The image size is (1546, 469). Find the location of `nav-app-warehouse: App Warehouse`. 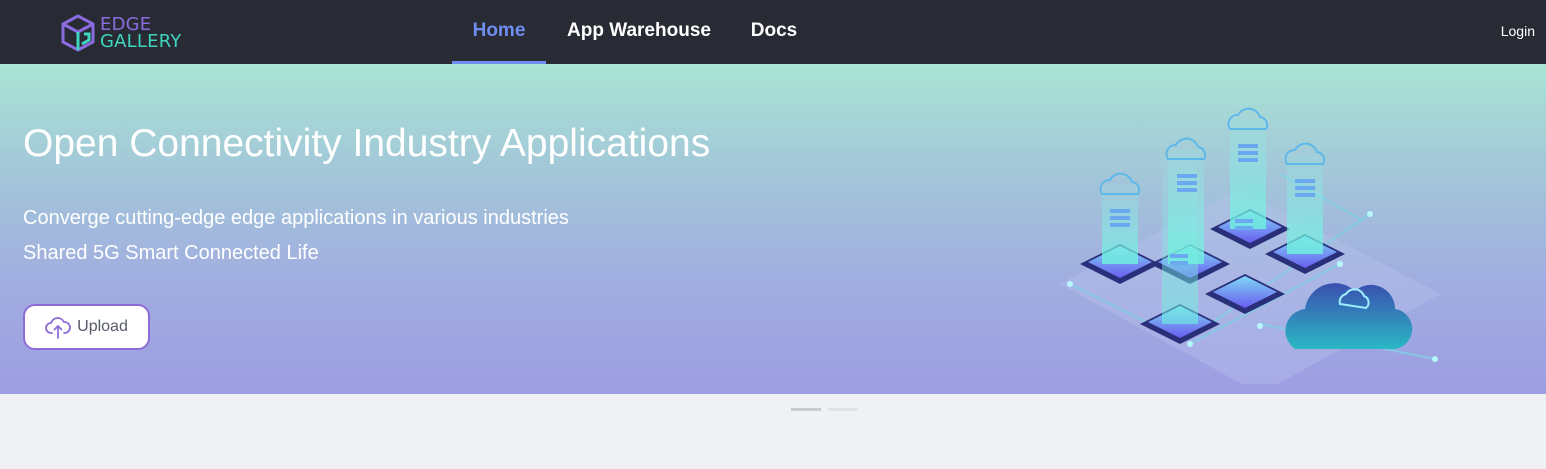

nav-app-warehouse: App Warehouse is located at coordinates (639, 32).